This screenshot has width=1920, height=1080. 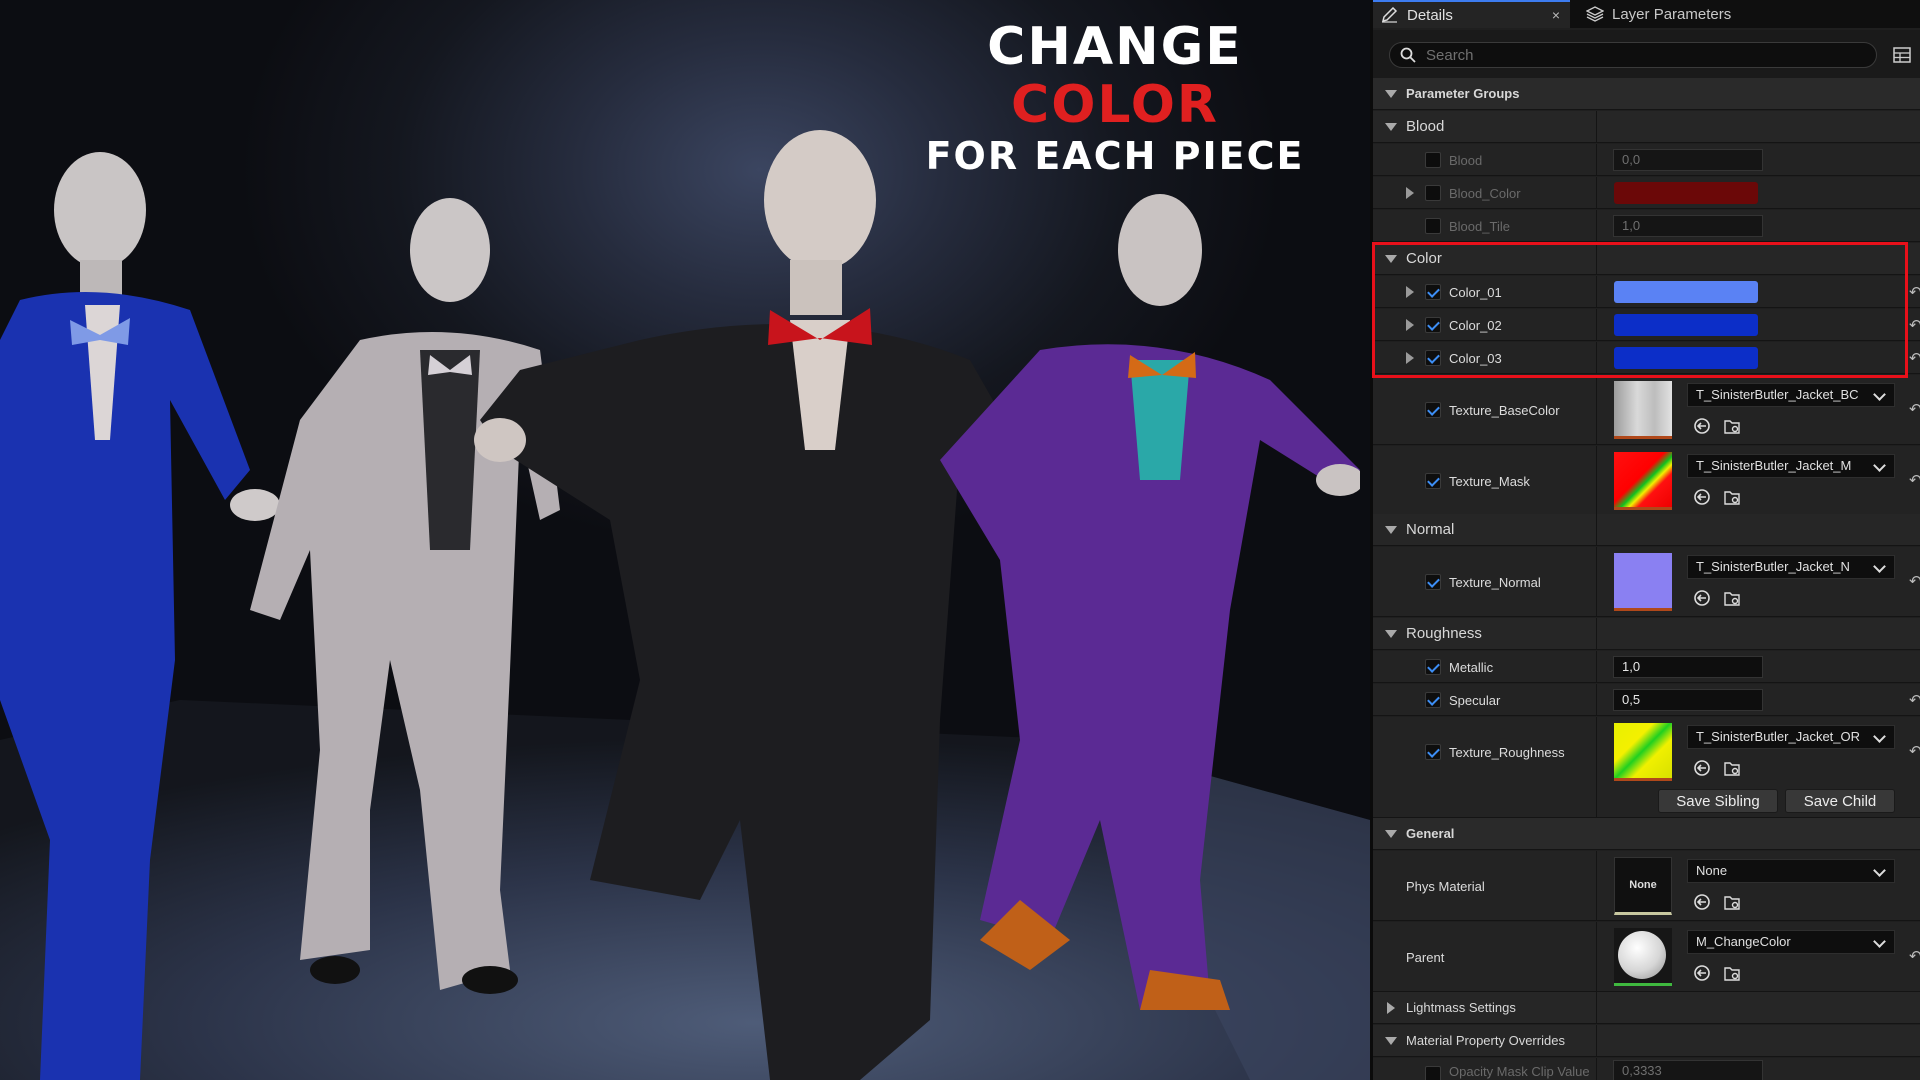 What do you see at coordinates (1688, 1070) in the screenshot?
I see `scalar-field: 0,3333` at bounding box center [1688, 1070].